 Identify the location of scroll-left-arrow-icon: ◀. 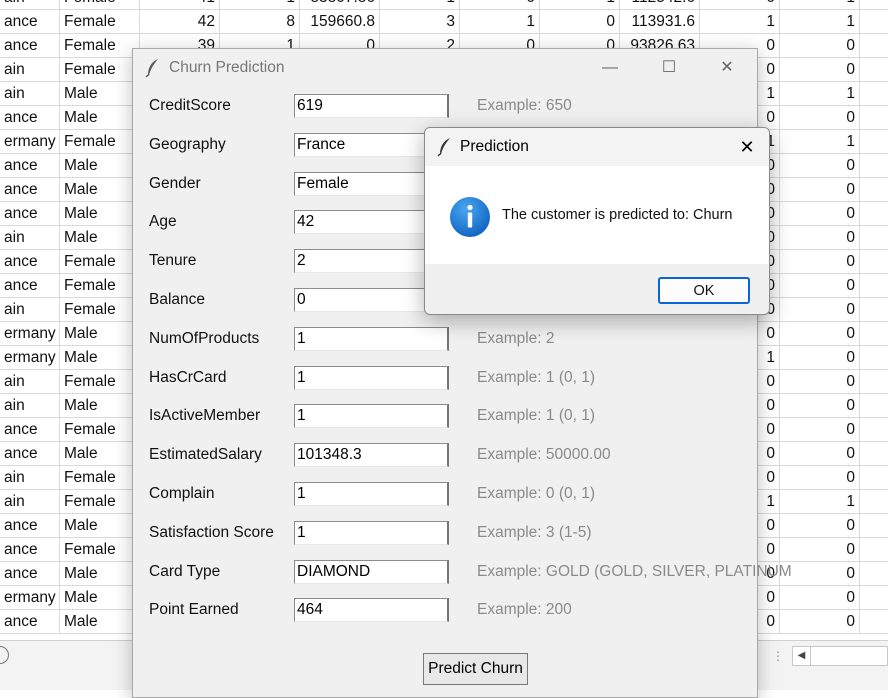
(802, 656).